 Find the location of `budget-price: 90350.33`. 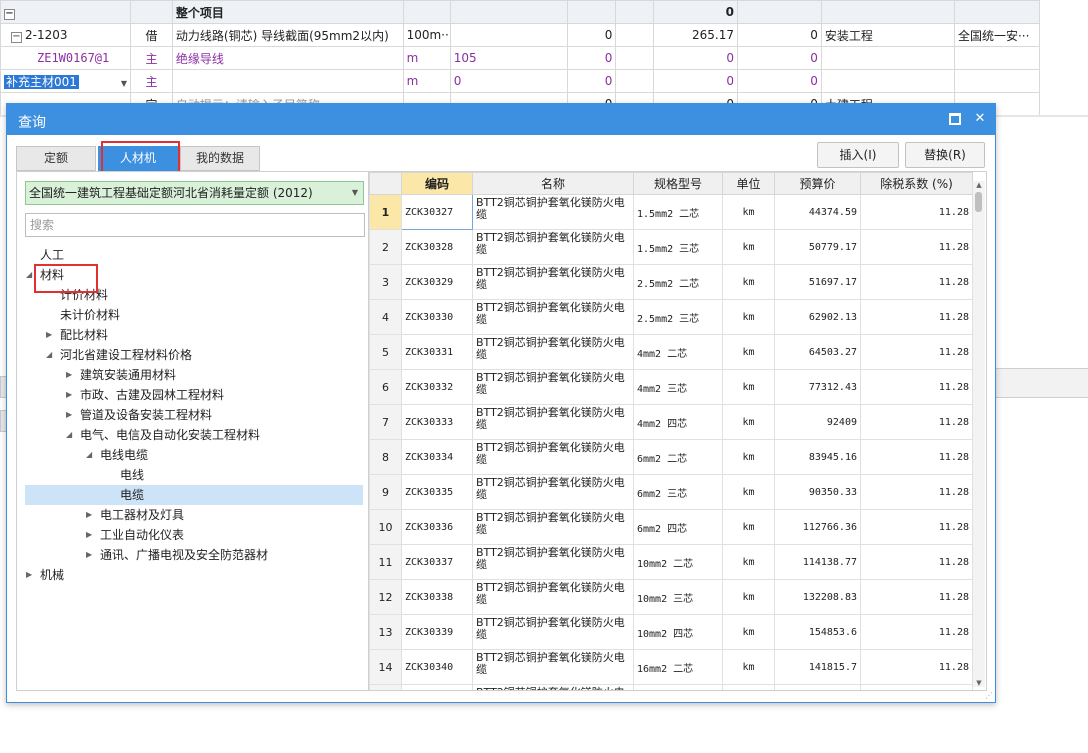

budget-price: 90350.33 is located at coordinates (817, 492).